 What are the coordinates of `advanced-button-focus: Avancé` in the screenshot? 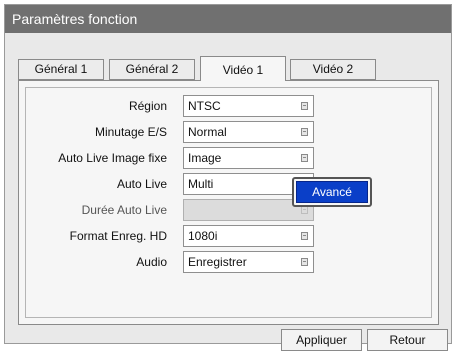 It's located at (332, 192).